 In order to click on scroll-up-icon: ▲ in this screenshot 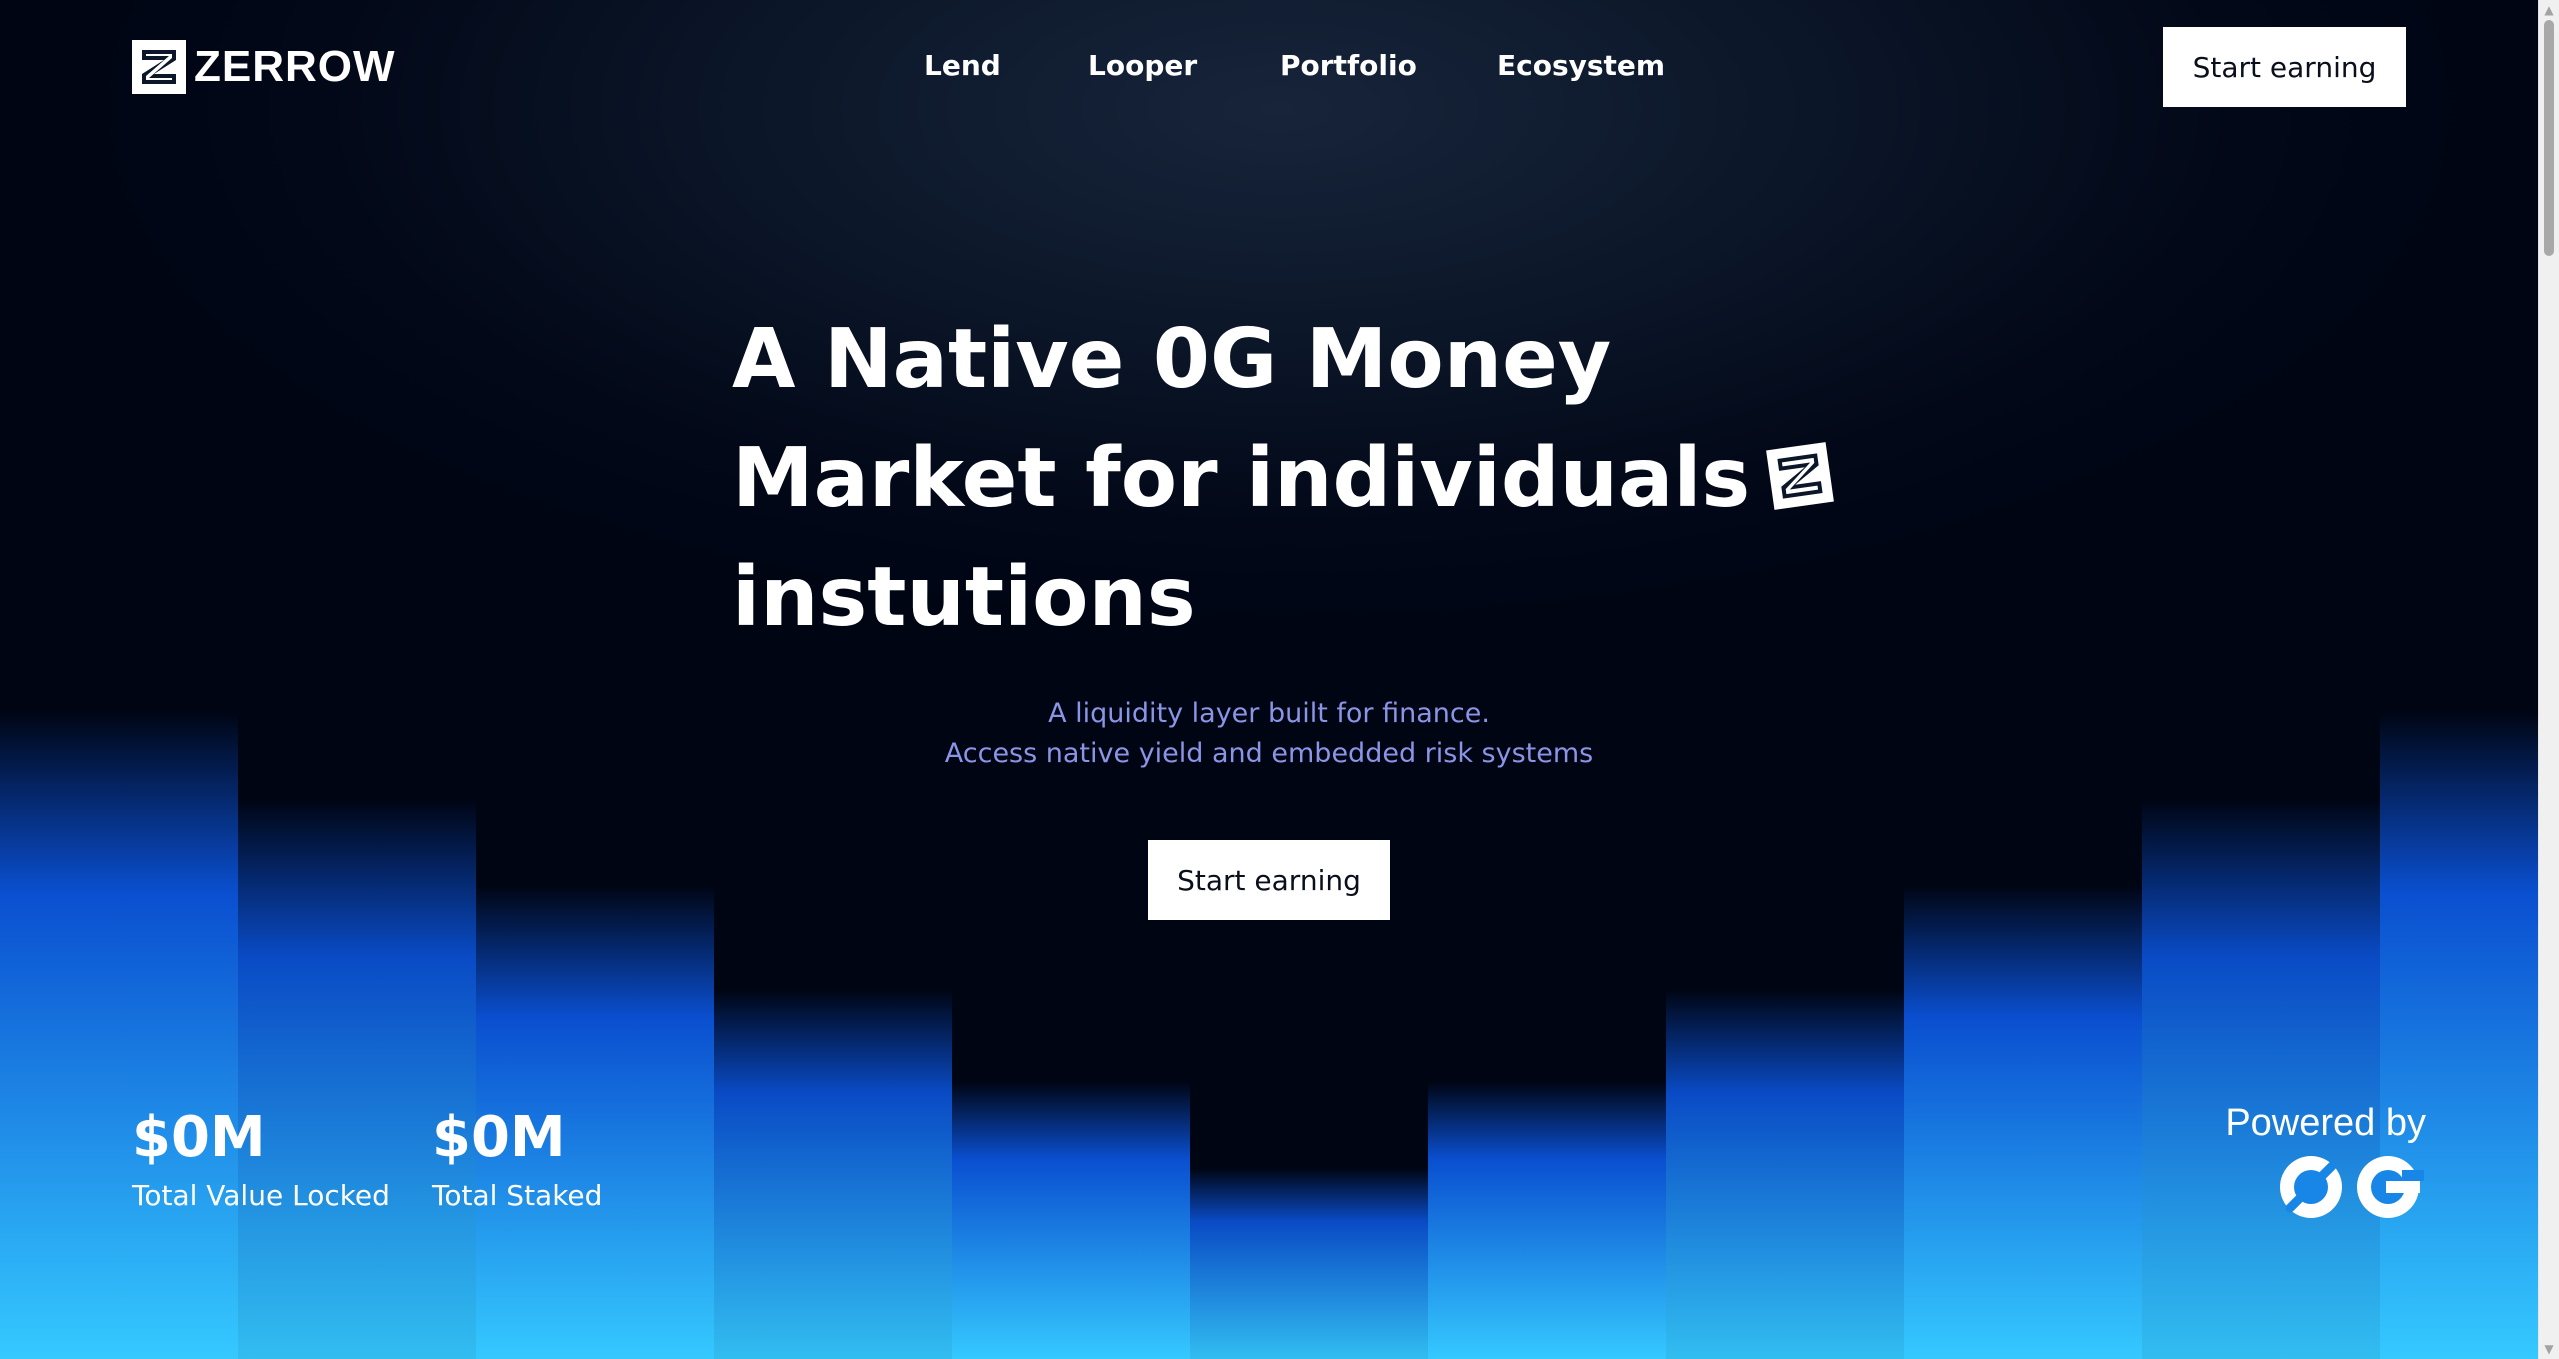, I will do `click(2549, 10)`.